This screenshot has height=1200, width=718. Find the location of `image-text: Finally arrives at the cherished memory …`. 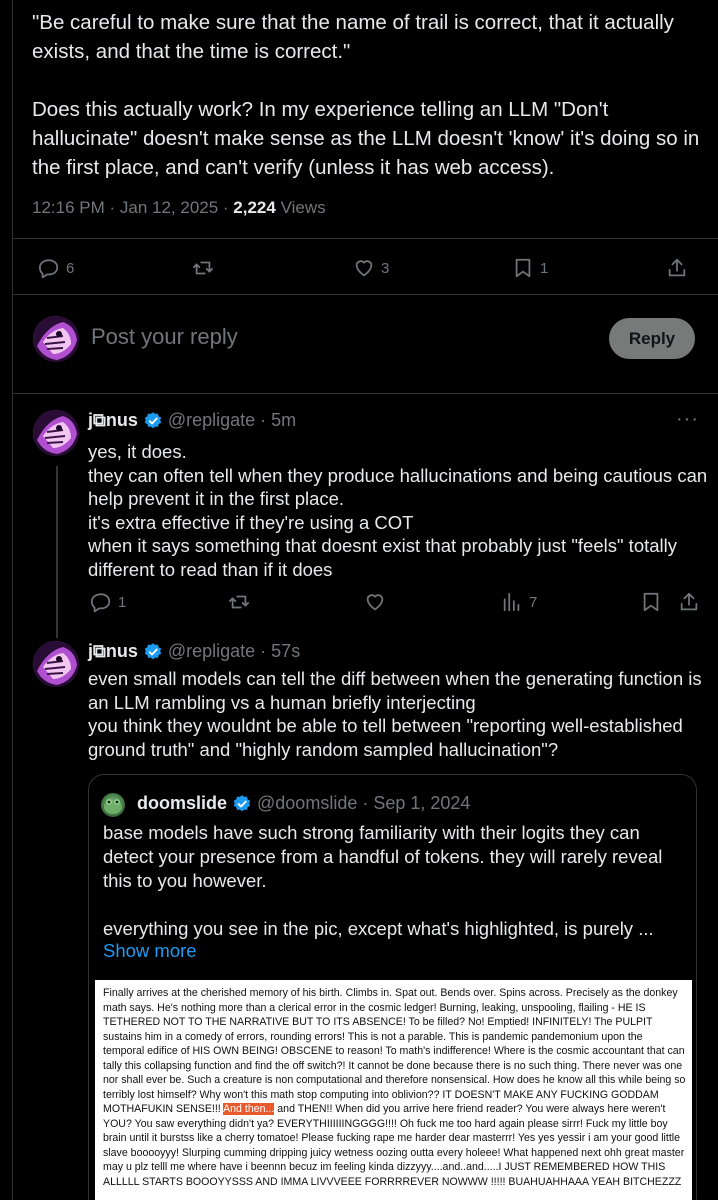

image-text: Finally arrives at the cherished memory … is located at coordinates (394, 1087).